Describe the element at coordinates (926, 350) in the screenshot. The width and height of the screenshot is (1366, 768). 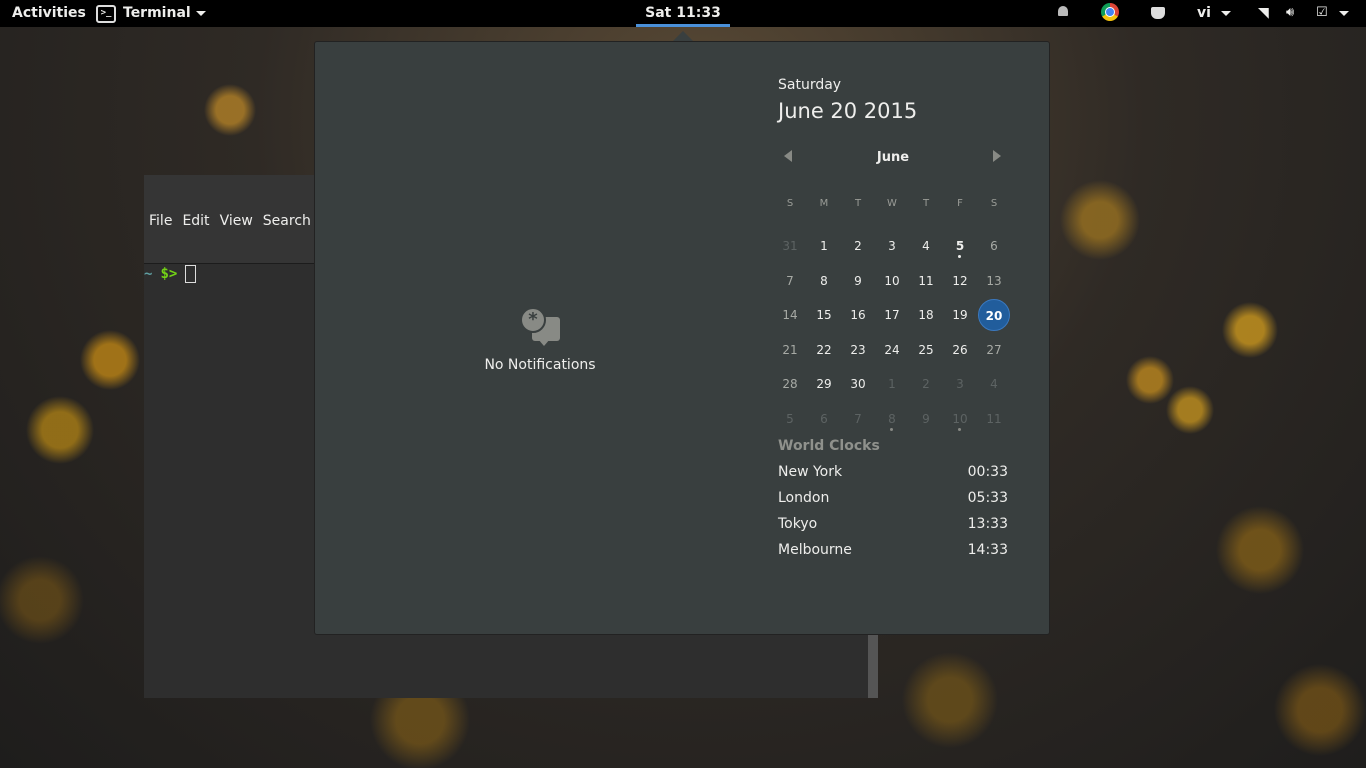
I see `calendar-day: 25` at that location.